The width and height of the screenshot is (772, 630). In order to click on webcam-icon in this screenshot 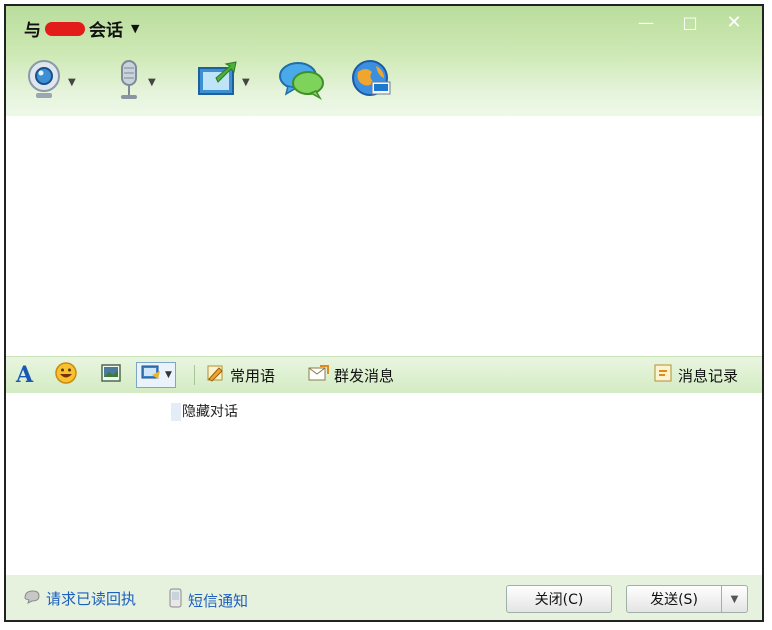, I will do `click(44, 82)`.